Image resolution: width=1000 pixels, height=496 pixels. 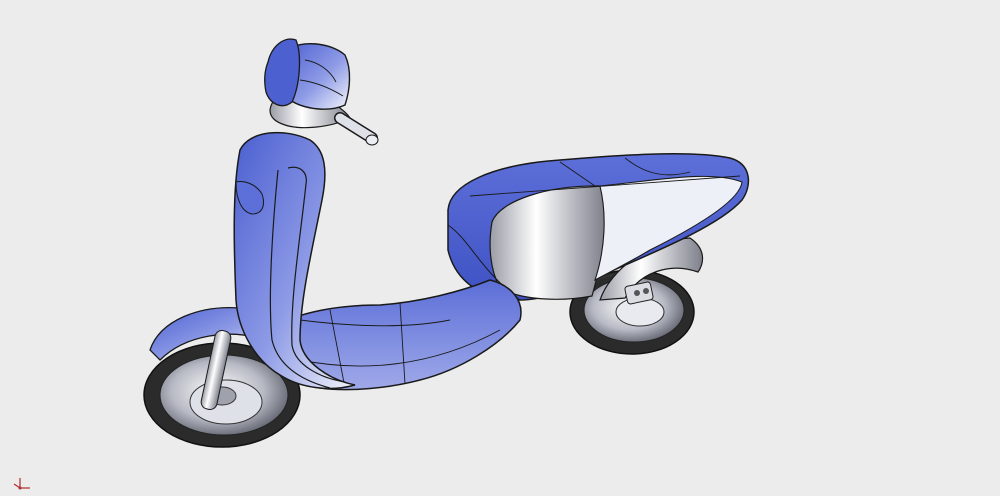 What do you see at coordinates (598, 227) in the screenshot?
I see `rear-body` at bounding box center [598, 227].